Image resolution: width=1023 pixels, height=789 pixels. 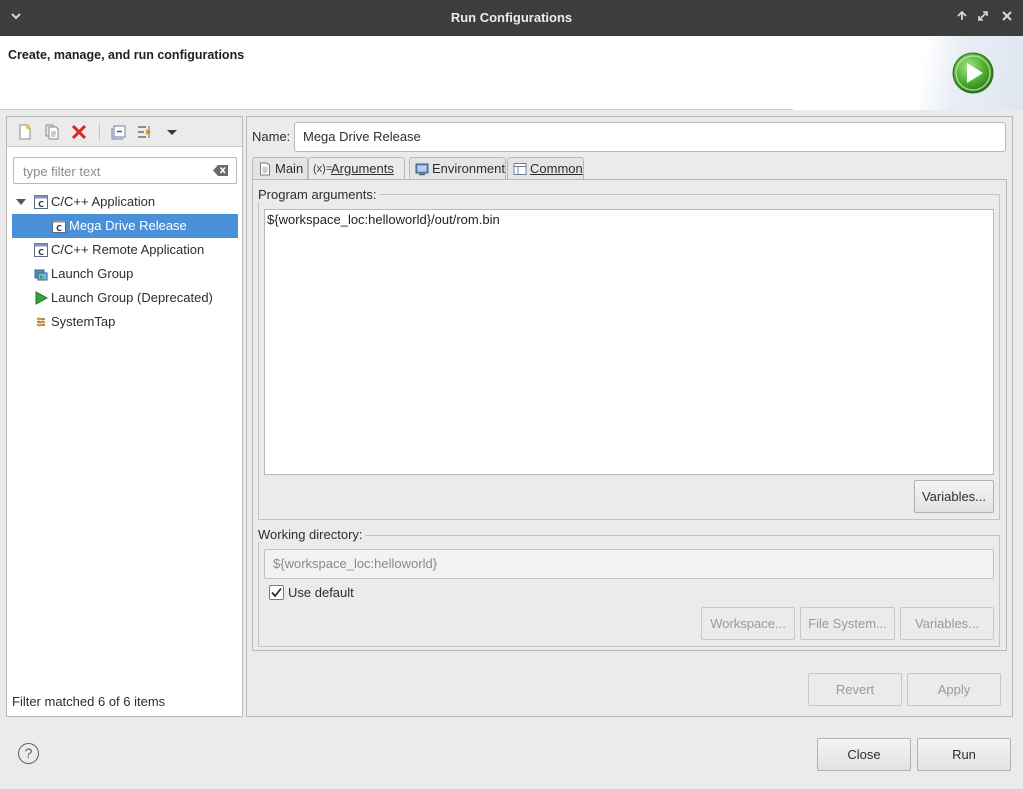 I want to click on tab-label: Main, so click(x=289, y=168).